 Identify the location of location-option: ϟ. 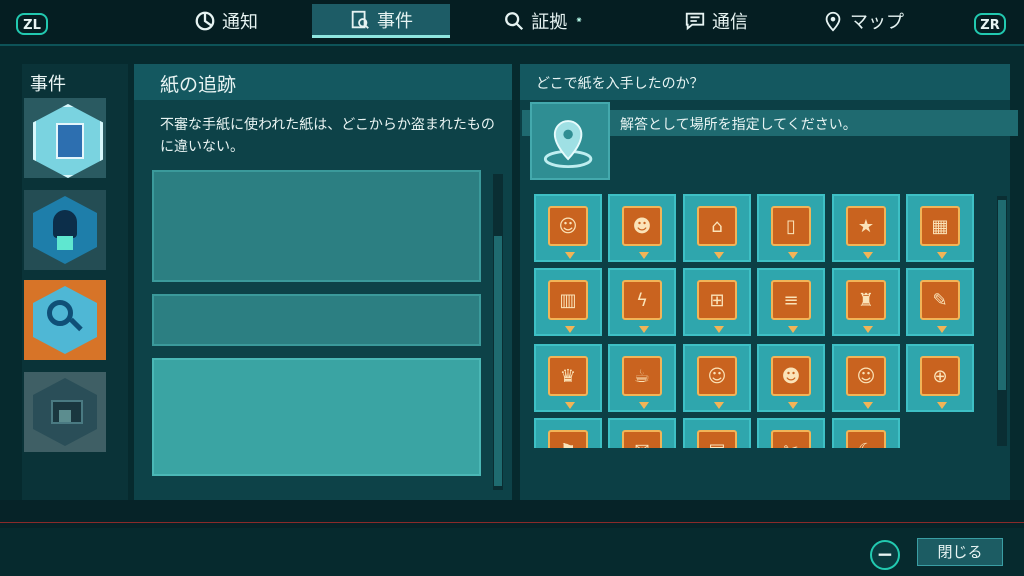
(642, 302).